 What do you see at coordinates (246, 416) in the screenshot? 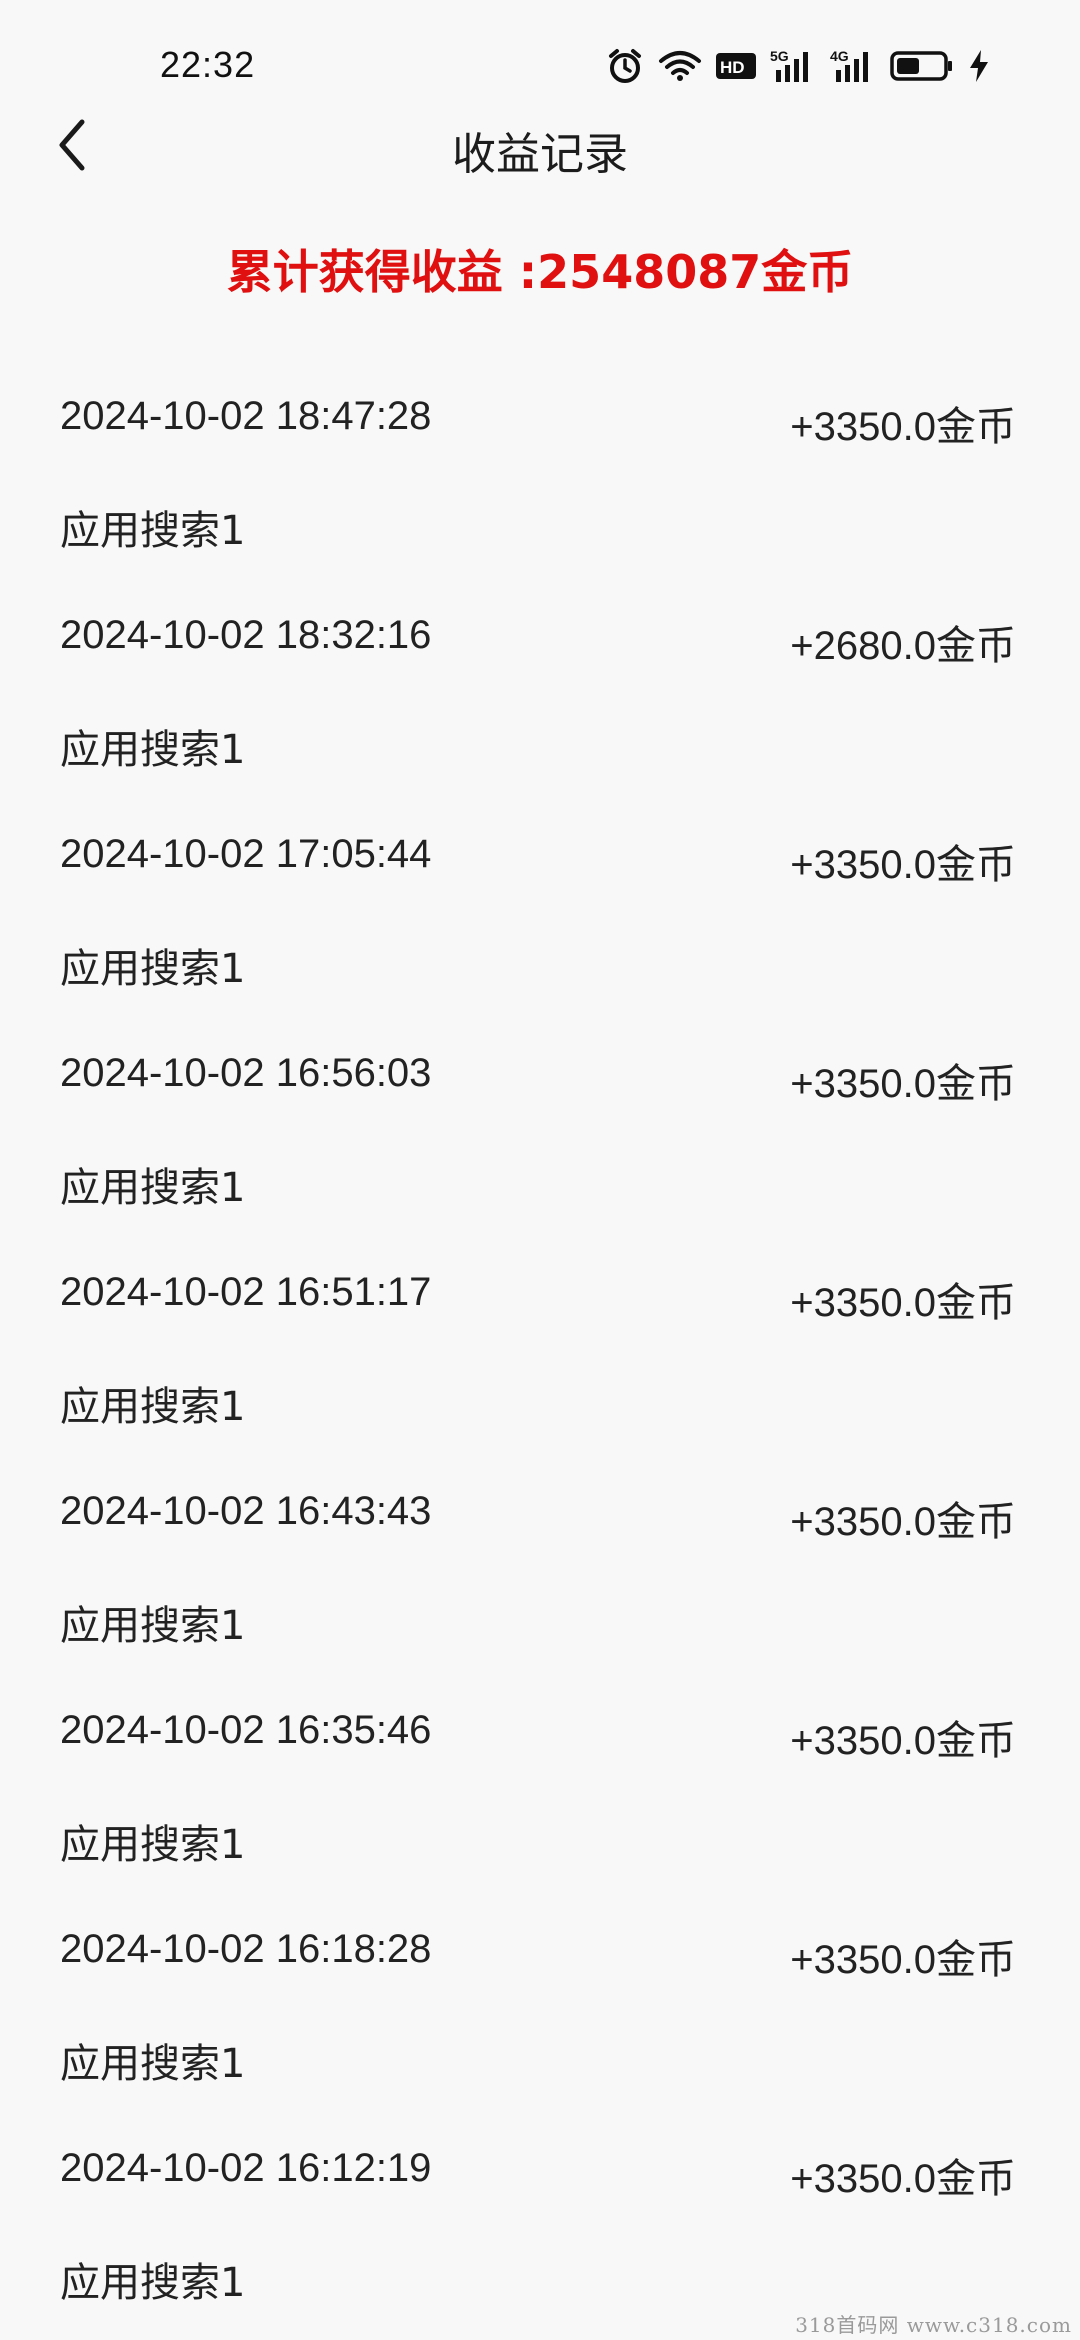
I see `record-time: 2024-10-02 18:47:28` at bounding box center [246, 416].